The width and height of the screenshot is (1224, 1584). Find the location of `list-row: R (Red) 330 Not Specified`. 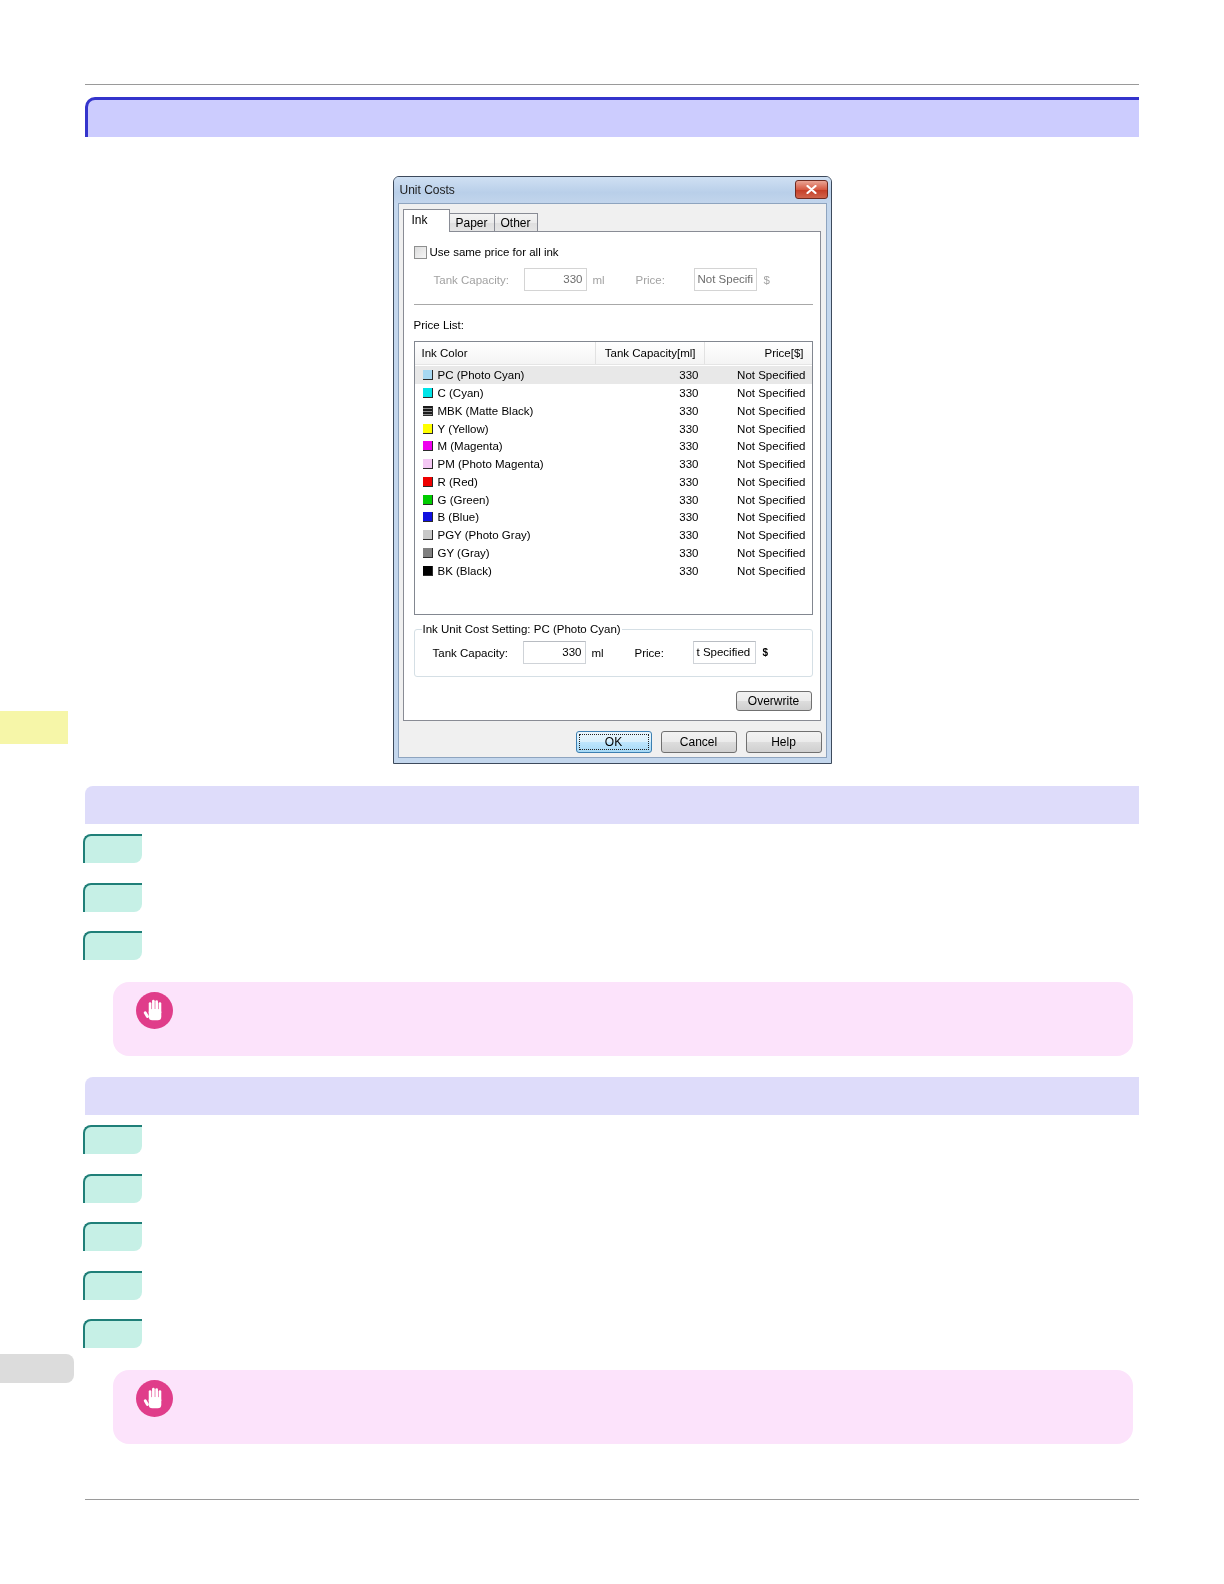

list-row: R (Red) 330 Not Specified is located at coordinates (613, 482).